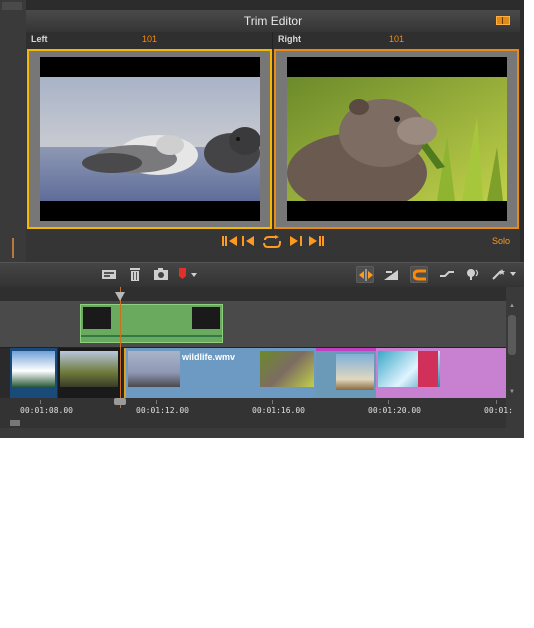 The image size is (534, 628). What do you see at coordinates (394, 410) in the screenshot?
I see `timecode-label: 00:01:20.00` at bounding box center [394, 410].